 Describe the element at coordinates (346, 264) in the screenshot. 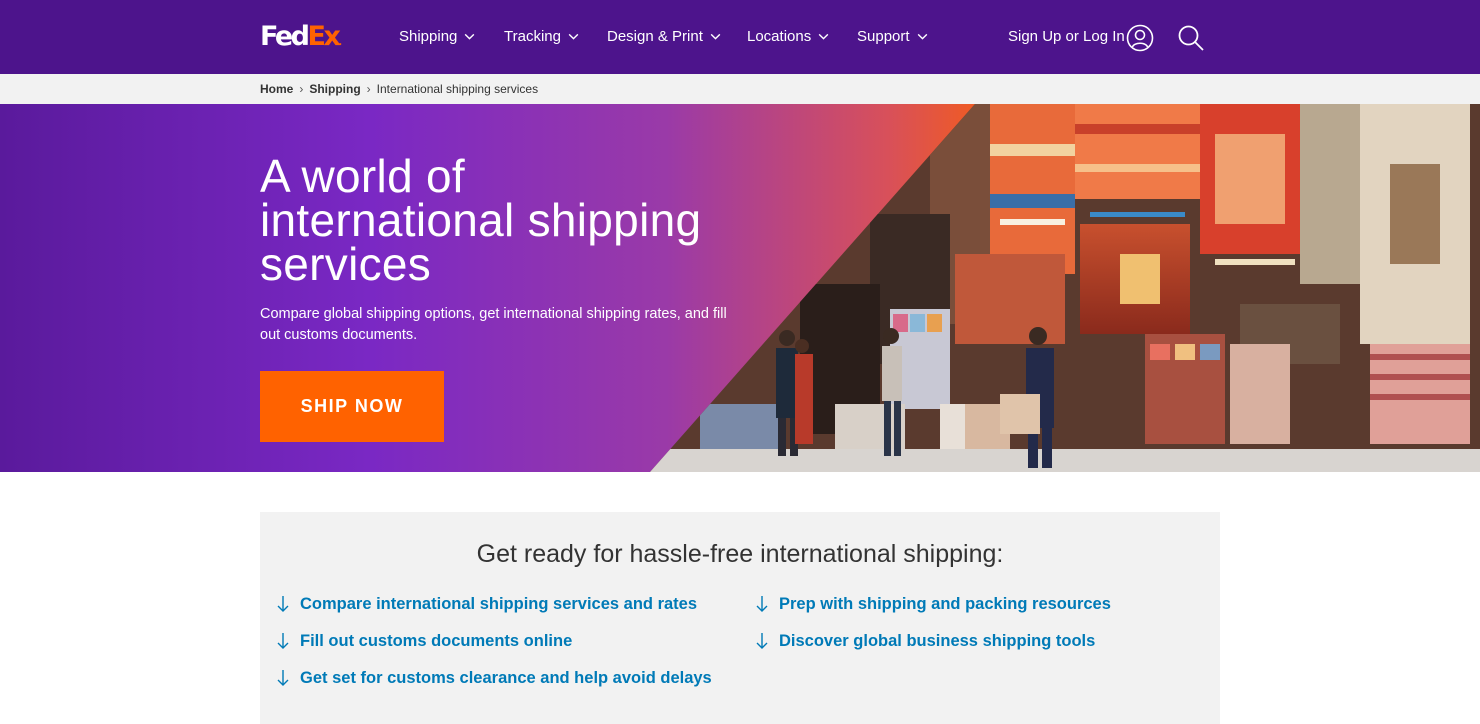

I see `hero-title-line: services` at that location.